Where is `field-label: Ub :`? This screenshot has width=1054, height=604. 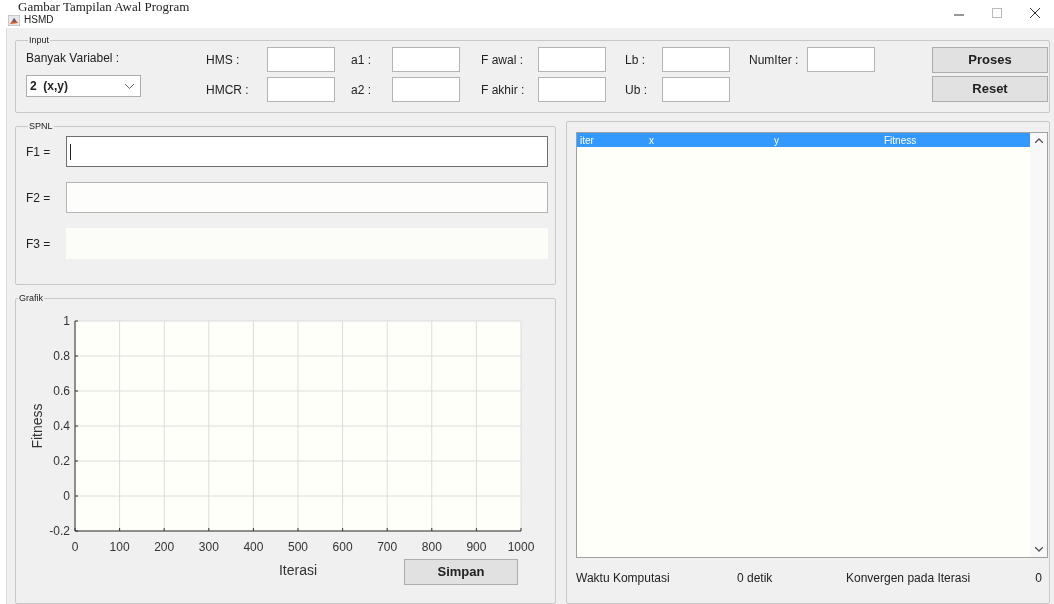
field-label: Ub : is located at coordinates (636, 90).